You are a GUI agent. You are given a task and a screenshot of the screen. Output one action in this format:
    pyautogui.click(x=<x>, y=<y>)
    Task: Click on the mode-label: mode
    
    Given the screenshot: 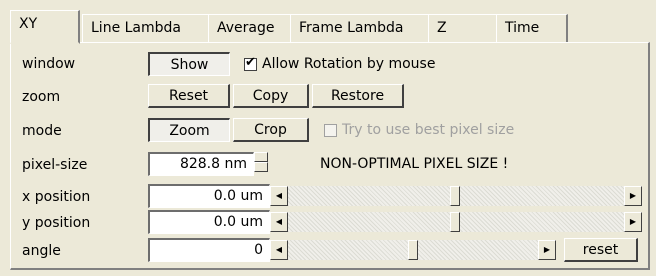 What is the action you would take?
    pyautogui.click(x=42, y=131)
    